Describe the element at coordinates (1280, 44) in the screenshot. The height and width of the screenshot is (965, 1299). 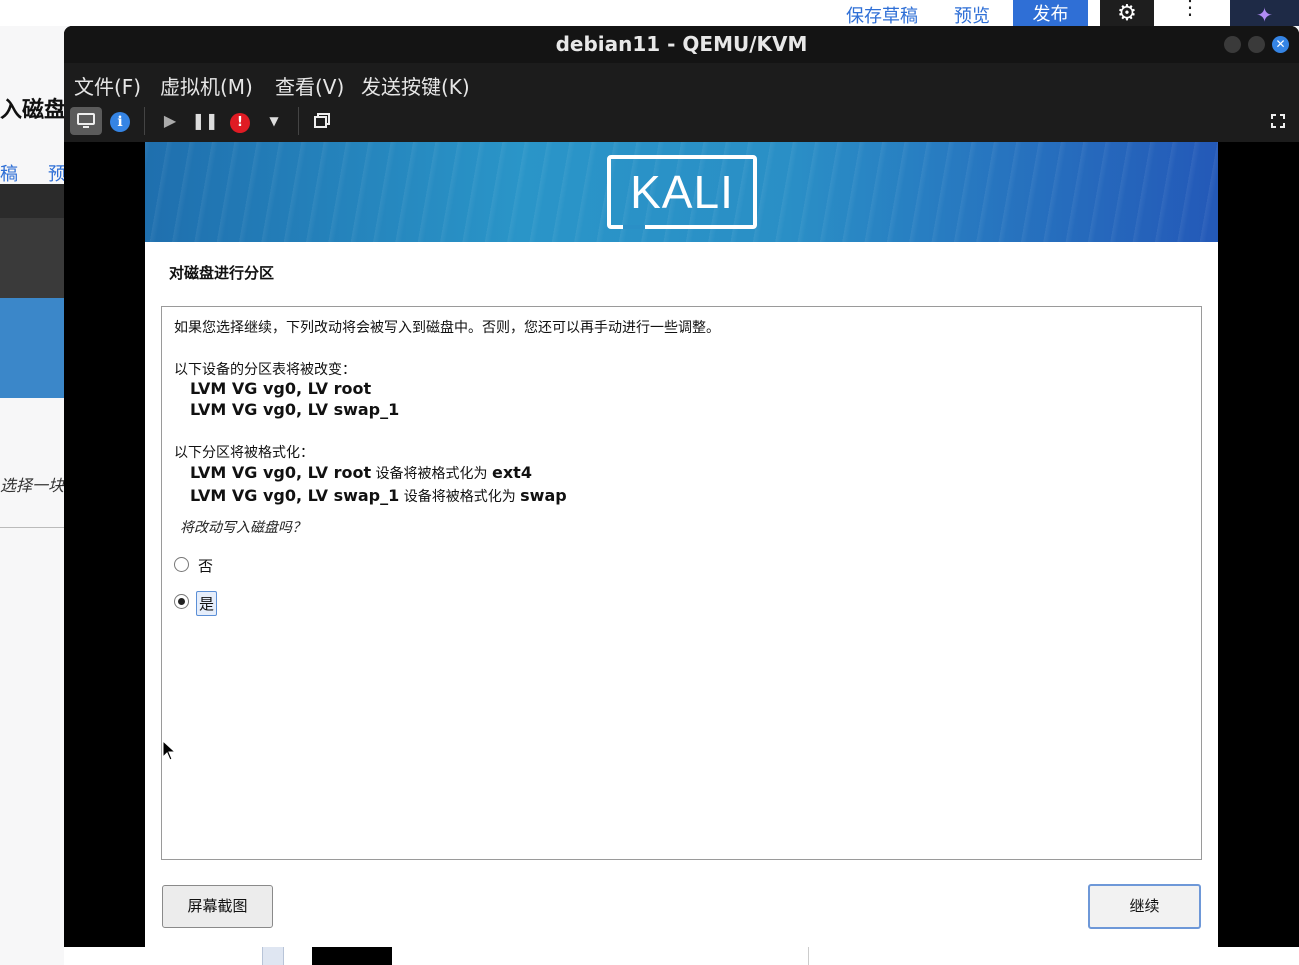
I see `close-icon: ✕` at that location.